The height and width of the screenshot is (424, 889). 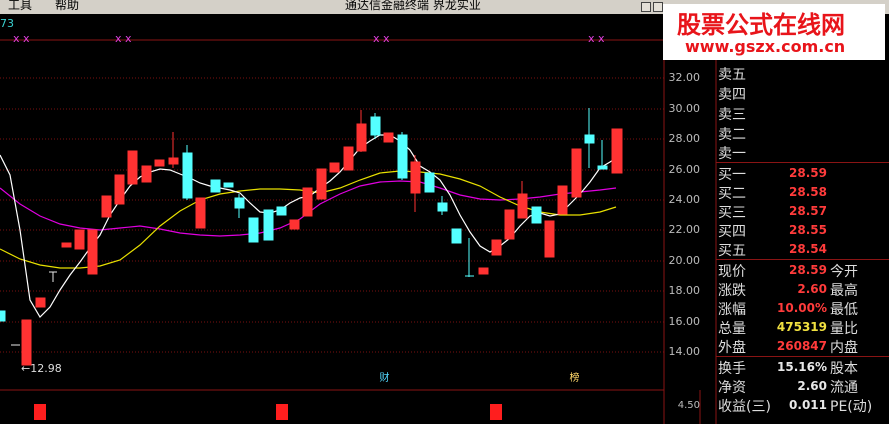 What do you see at coordinates (574, 378) in the screenshot?
I see `dragon-tiger-event-marker: 榜` at bounding box center [574, 378].